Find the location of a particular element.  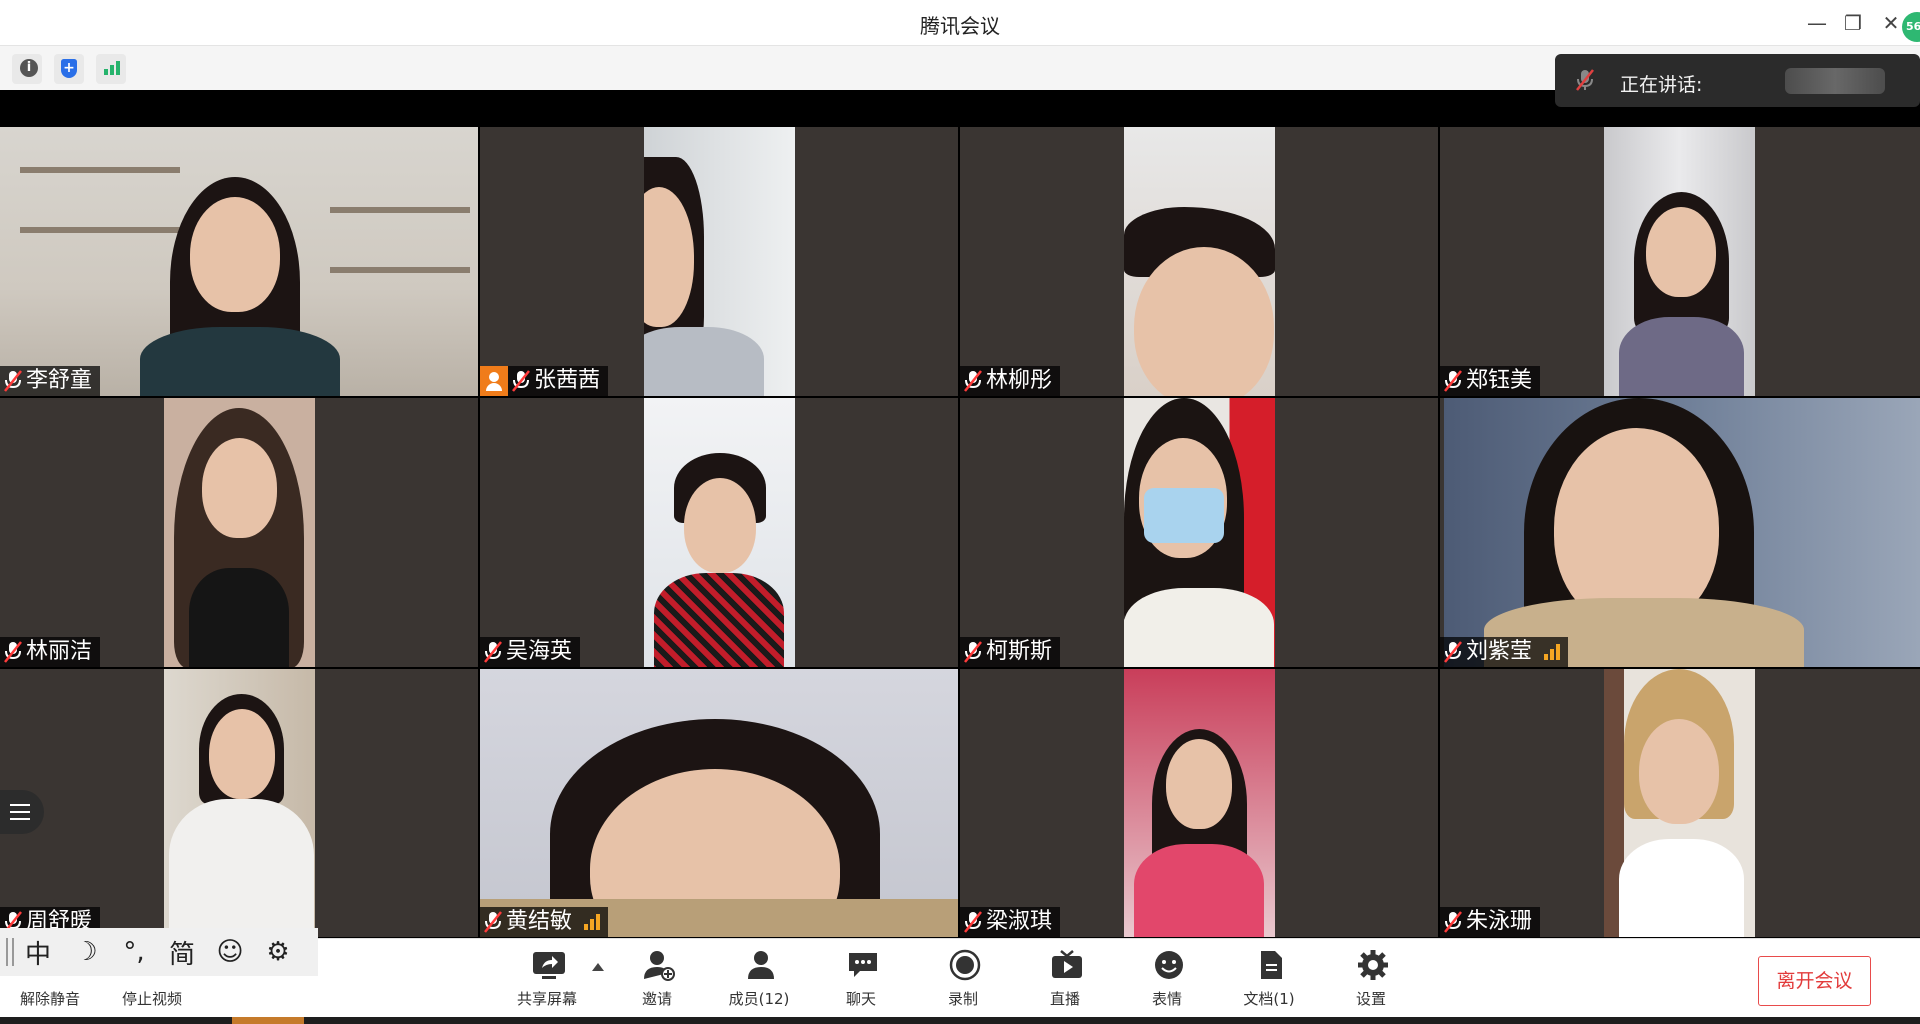

participant-name: 柯斯斯 is located at coordinates (1019, 651).